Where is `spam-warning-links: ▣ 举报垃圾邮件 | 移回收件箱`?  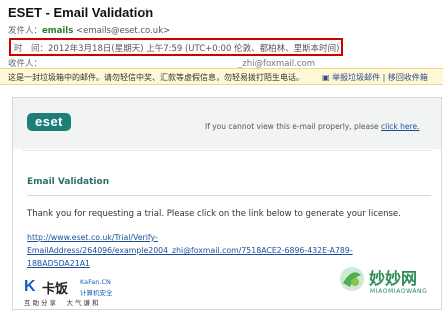
spam-warning-links: ▣ 举报垃圾邮件 | 移回收件箱 is located at coordinates (375, 77).